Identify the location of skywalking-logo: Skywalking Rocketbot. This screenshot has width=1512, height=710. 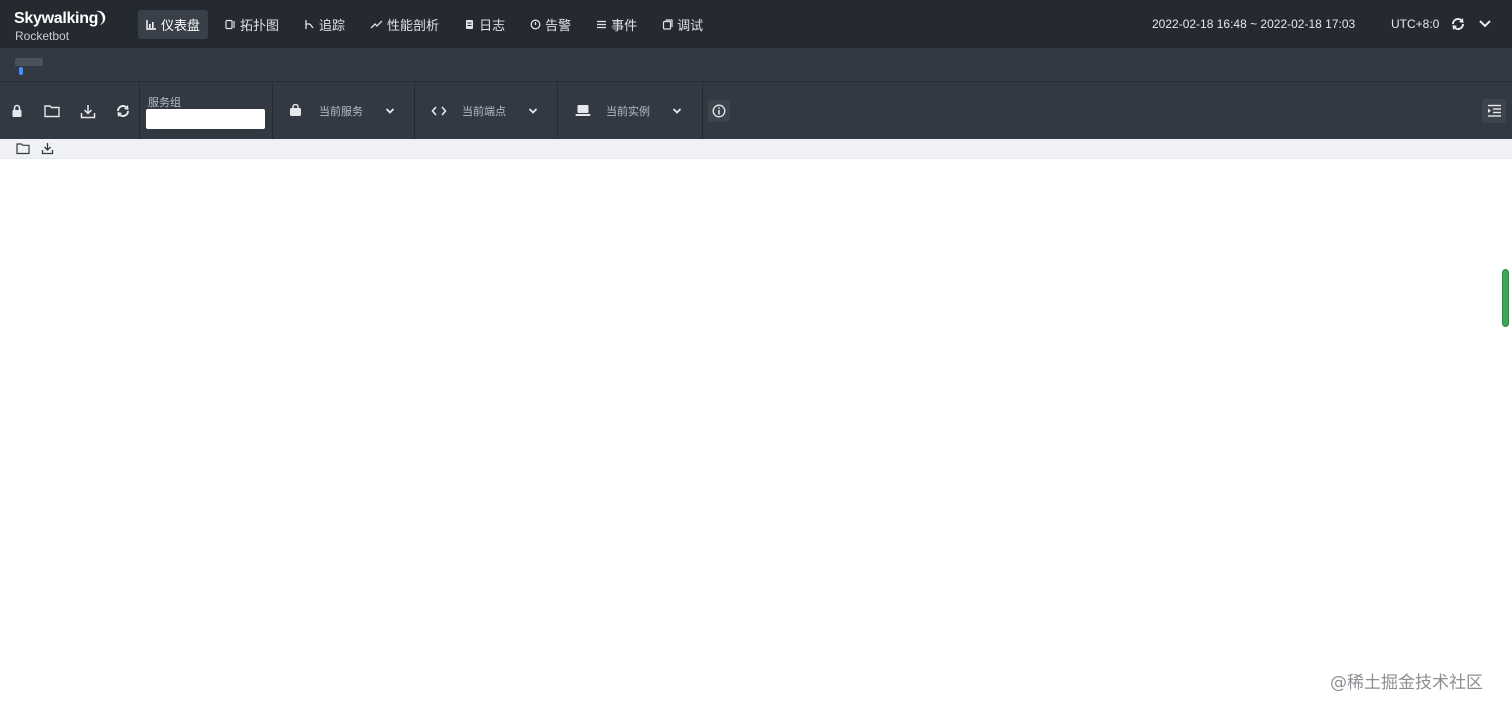
(60, 26).